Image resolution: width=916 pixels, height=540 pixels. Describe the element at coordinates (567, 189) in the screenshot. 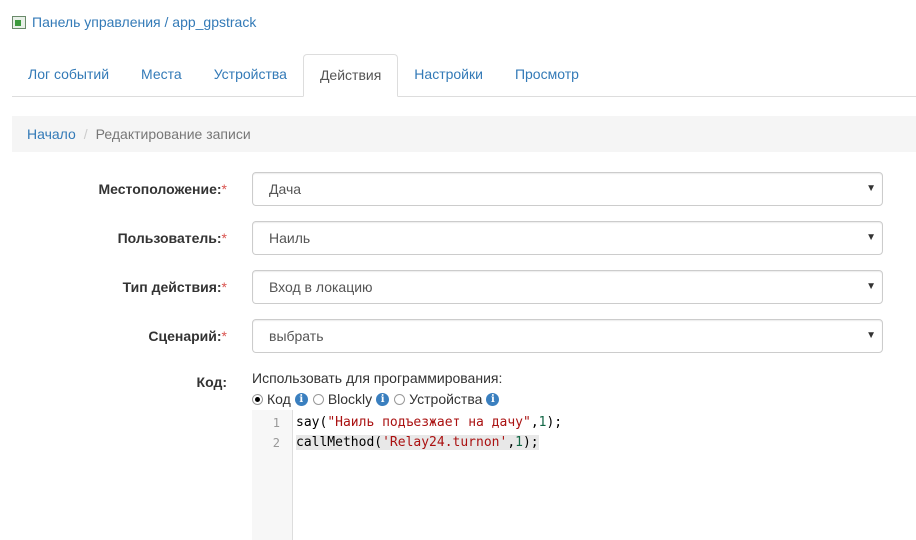

I see `location-select: Дача ▼` at that location.